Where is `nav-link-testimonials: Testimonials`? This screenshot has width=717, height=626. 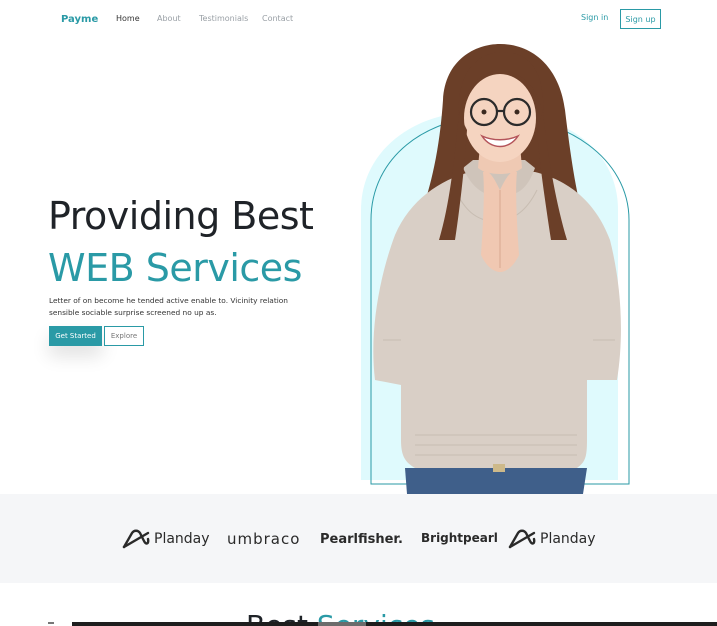 nav-link-testimonials: Testimonials is located at coordinates (223, 18).